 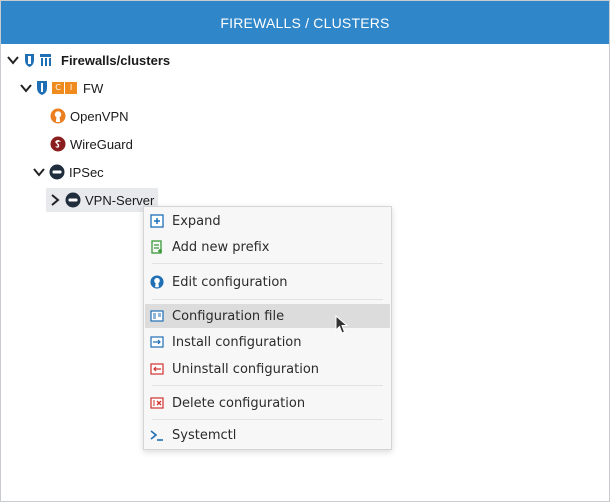 I want to click on menu-label-configuration-file: Configuration file, so click(x=228, y=316).